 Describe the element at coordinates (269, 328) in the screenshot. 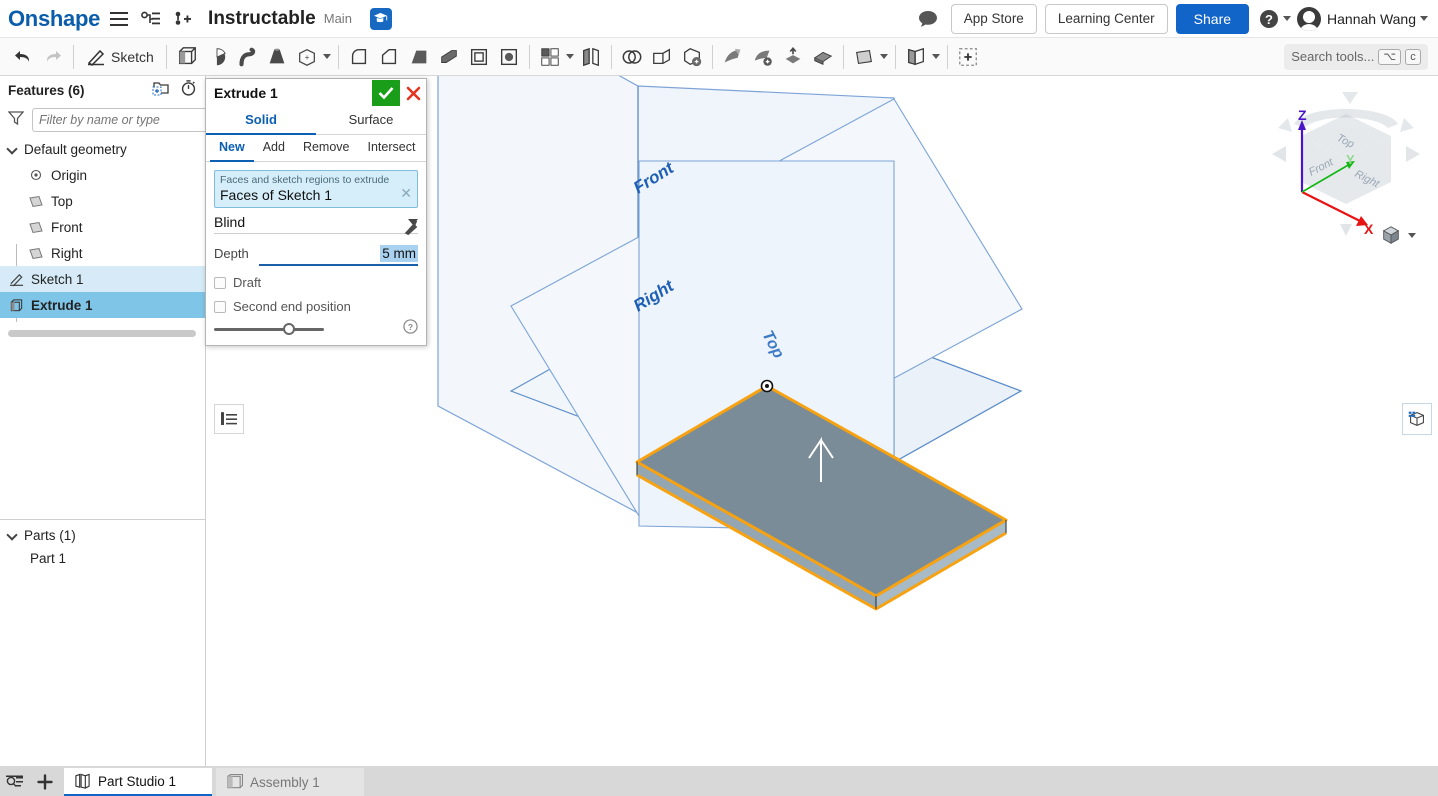

I see `opacity-slider` at that location.